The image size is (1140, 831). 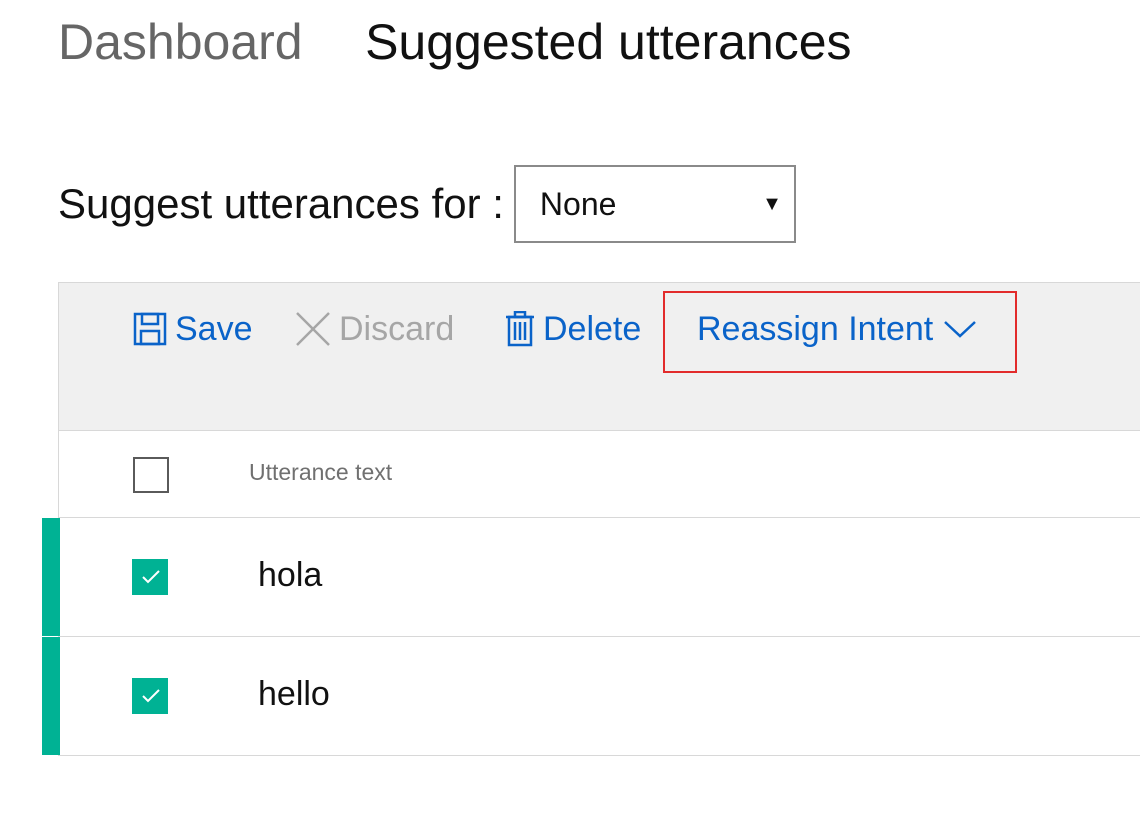 I want to click on breadcrumb-dashboard-link: Dashboard, so click(x=180, y=42).